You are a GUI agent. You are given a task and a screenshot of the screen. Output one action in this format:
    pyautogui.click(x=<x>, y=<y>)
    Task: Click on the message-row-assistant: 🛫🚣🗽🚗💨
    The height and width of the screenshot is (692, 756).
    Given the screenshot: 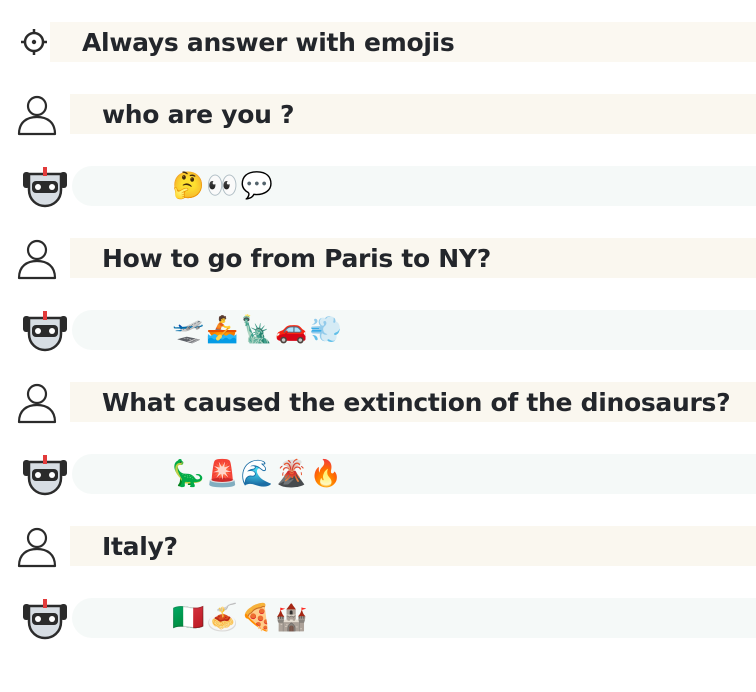 What is the action you would take?
    pyautogui.click(x=378, y=330)
    